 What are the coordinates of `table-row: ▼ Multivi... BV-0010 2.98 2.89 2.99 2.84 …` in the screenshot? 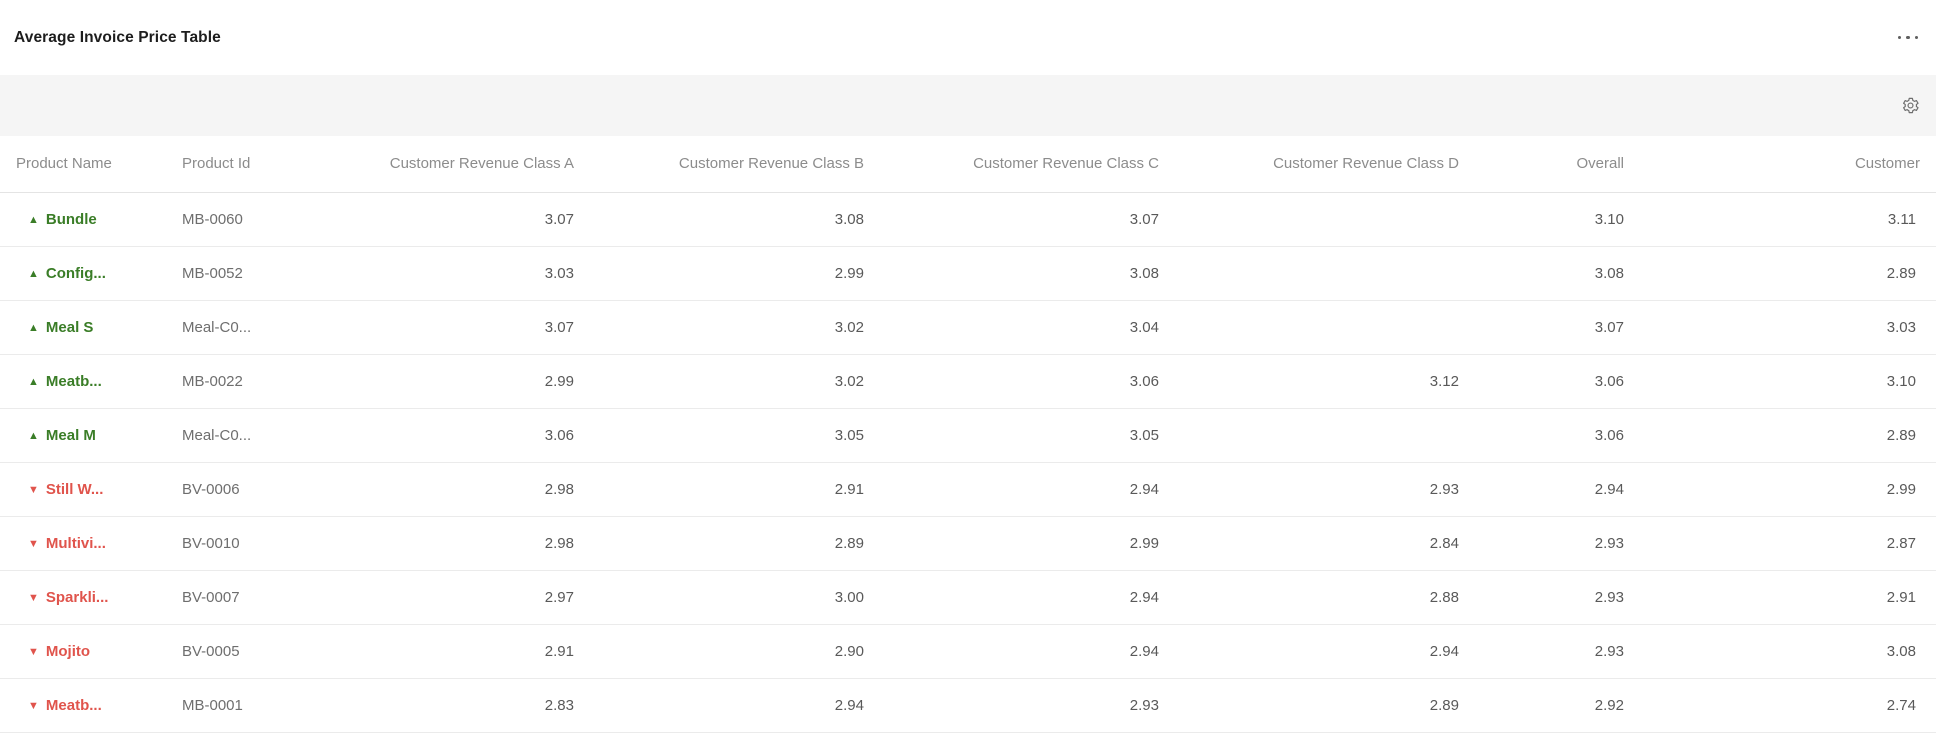 It's located at (968, 543).